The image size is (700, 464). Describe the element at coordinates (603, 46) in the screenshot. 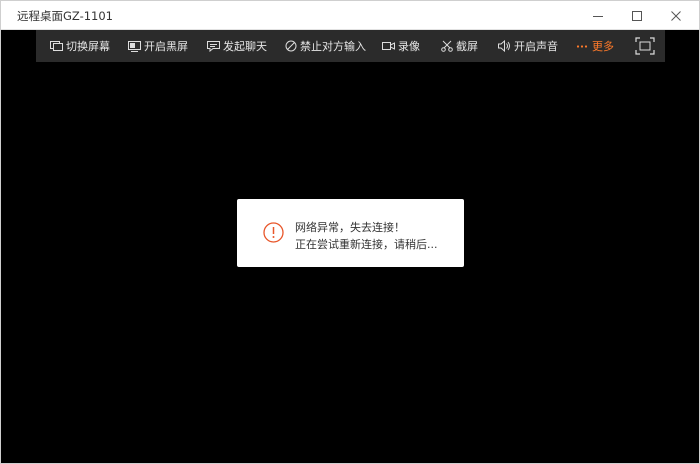

I see `more-label: 更多` at that location.